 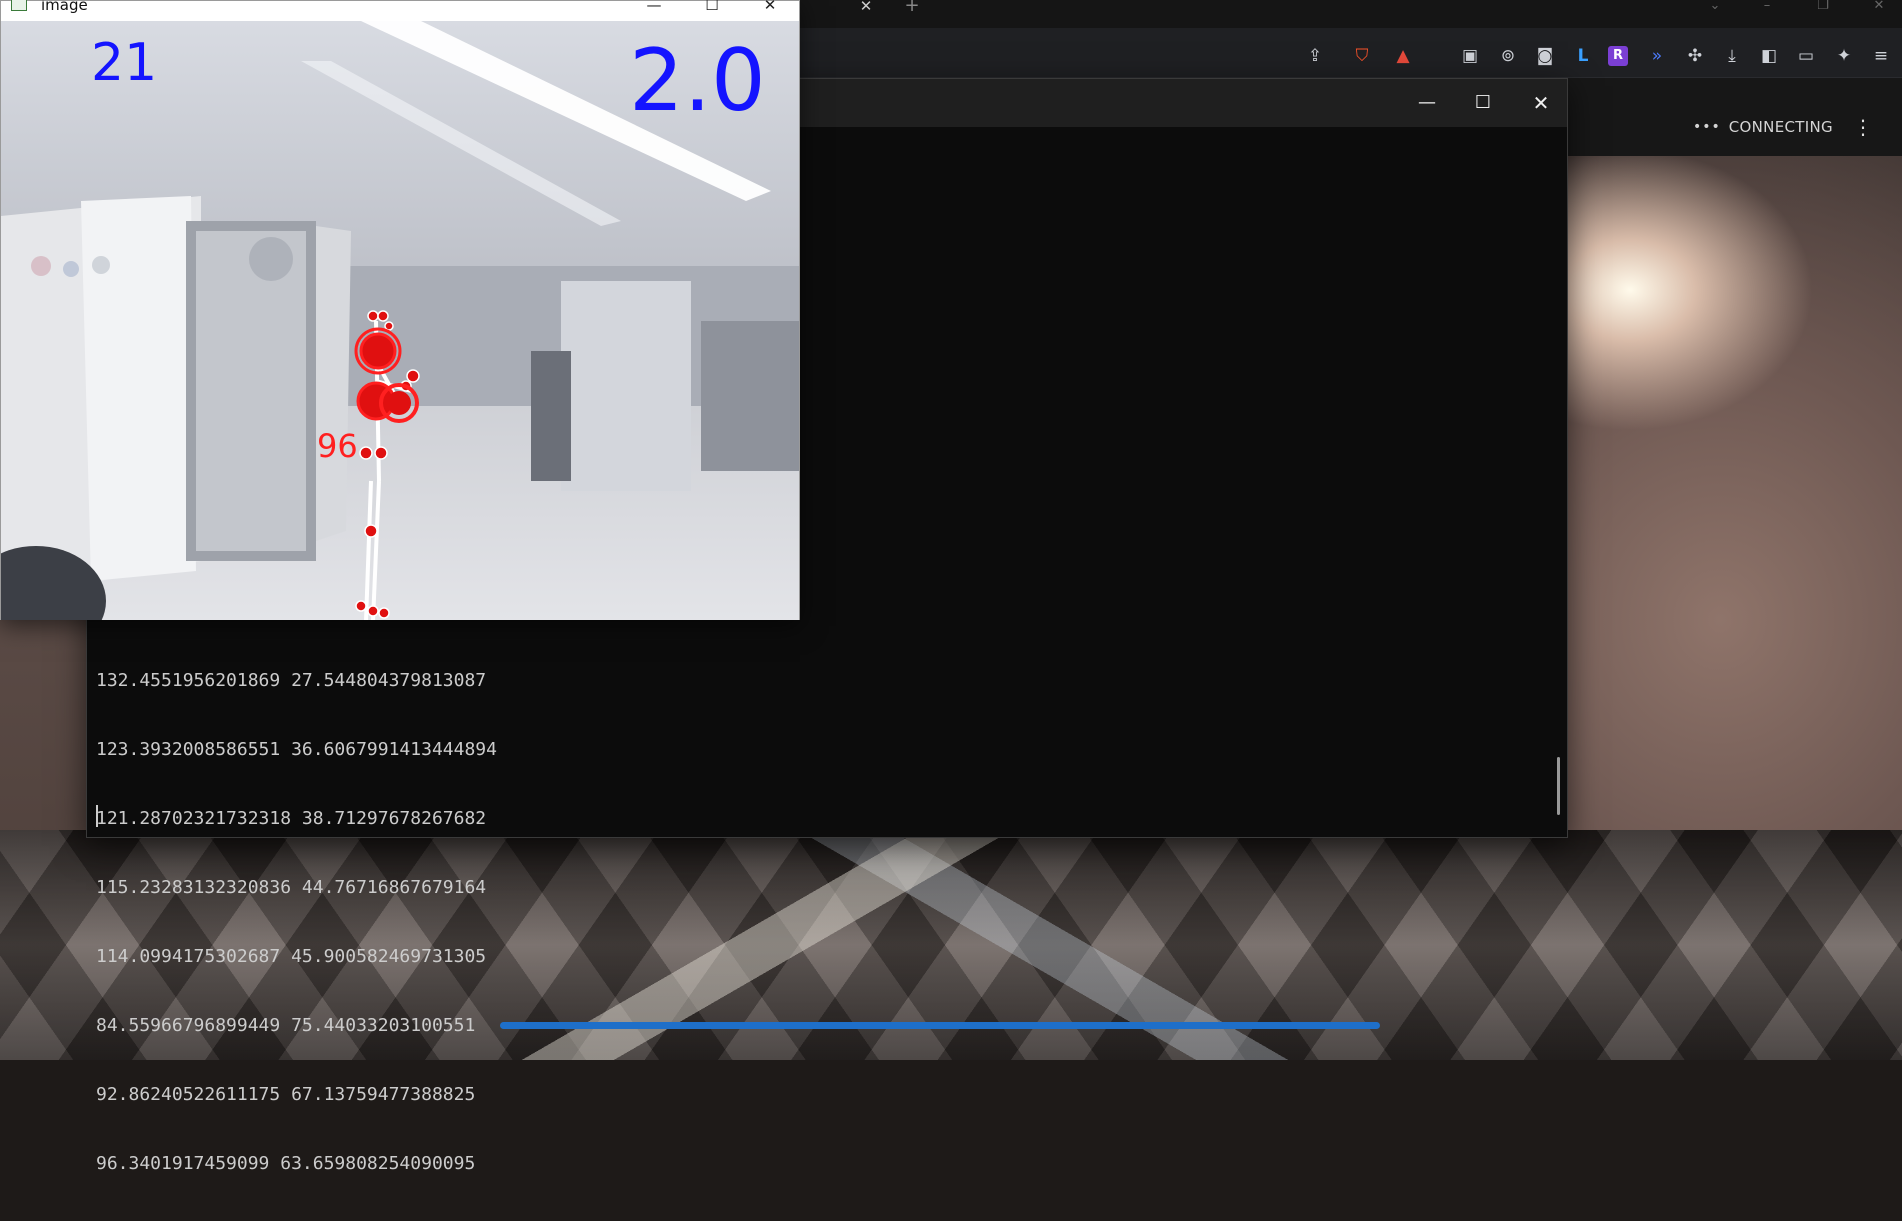 What do you see at coordinates (866, 7) in the screenshot?
I see `tab-close-icon: ✕` at bounding box center [866, 7].